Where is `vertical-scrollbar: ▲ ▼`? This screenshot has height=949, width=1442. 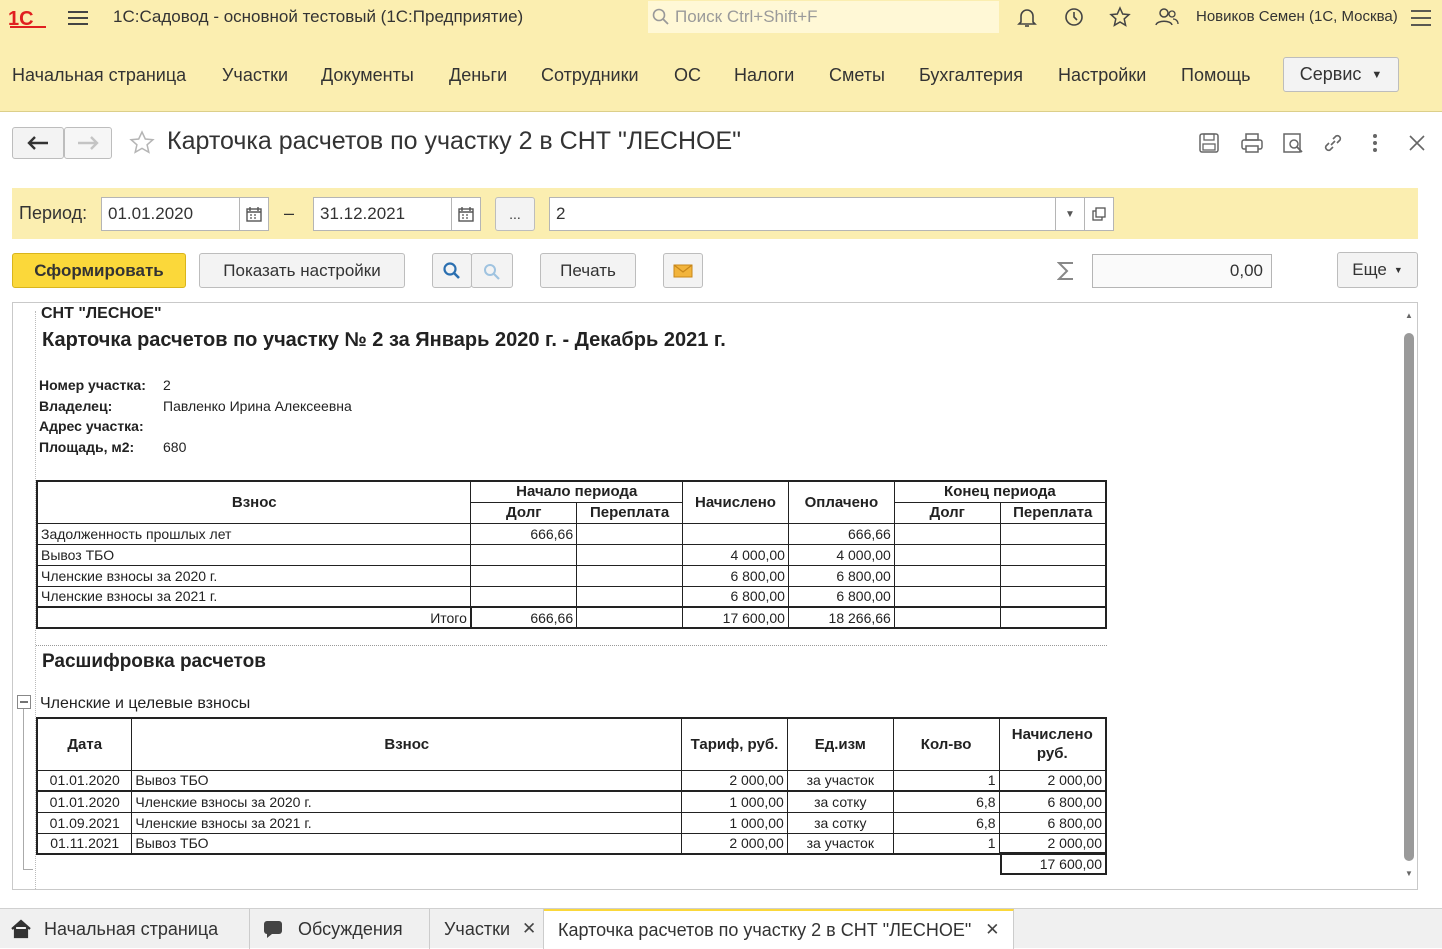 vertical-scrollbar: ▲ ▼ is located at coordinates (1408, 596).